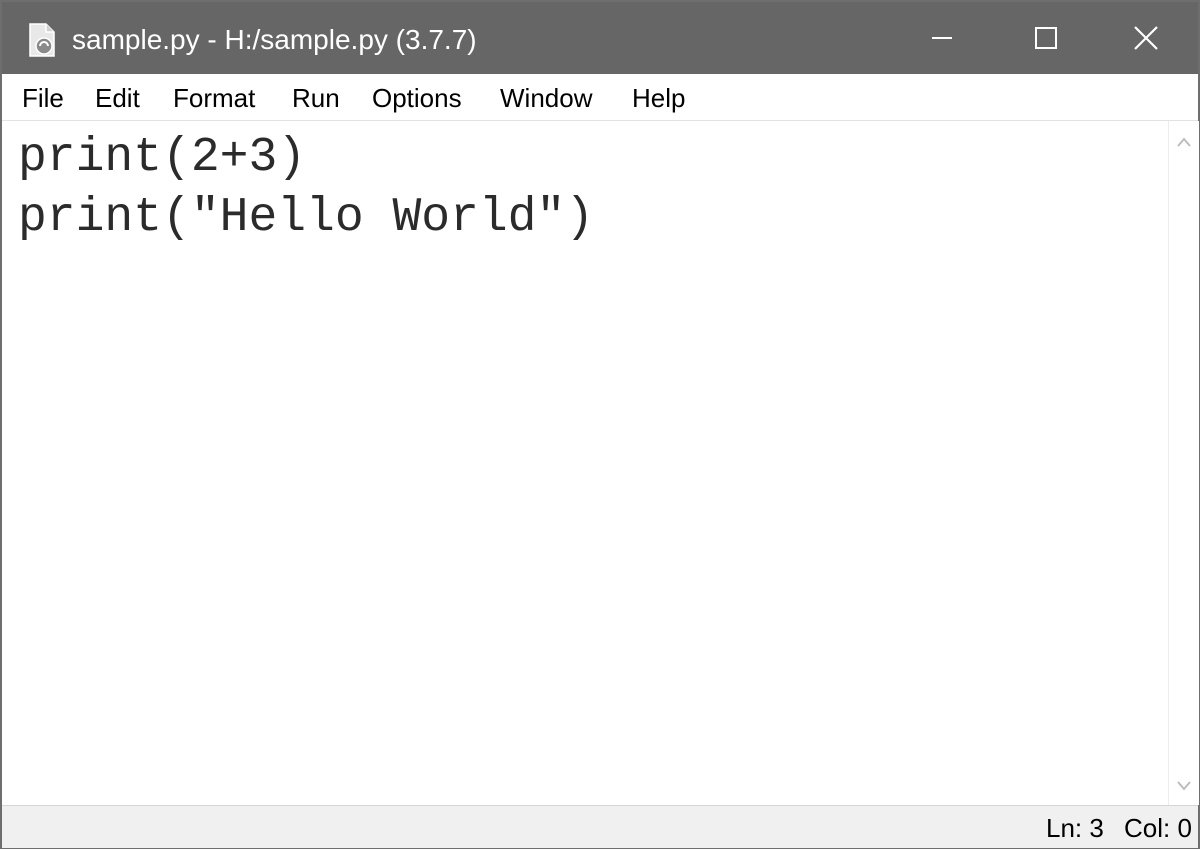  I want to click on close-icon, so click(1146, 38).